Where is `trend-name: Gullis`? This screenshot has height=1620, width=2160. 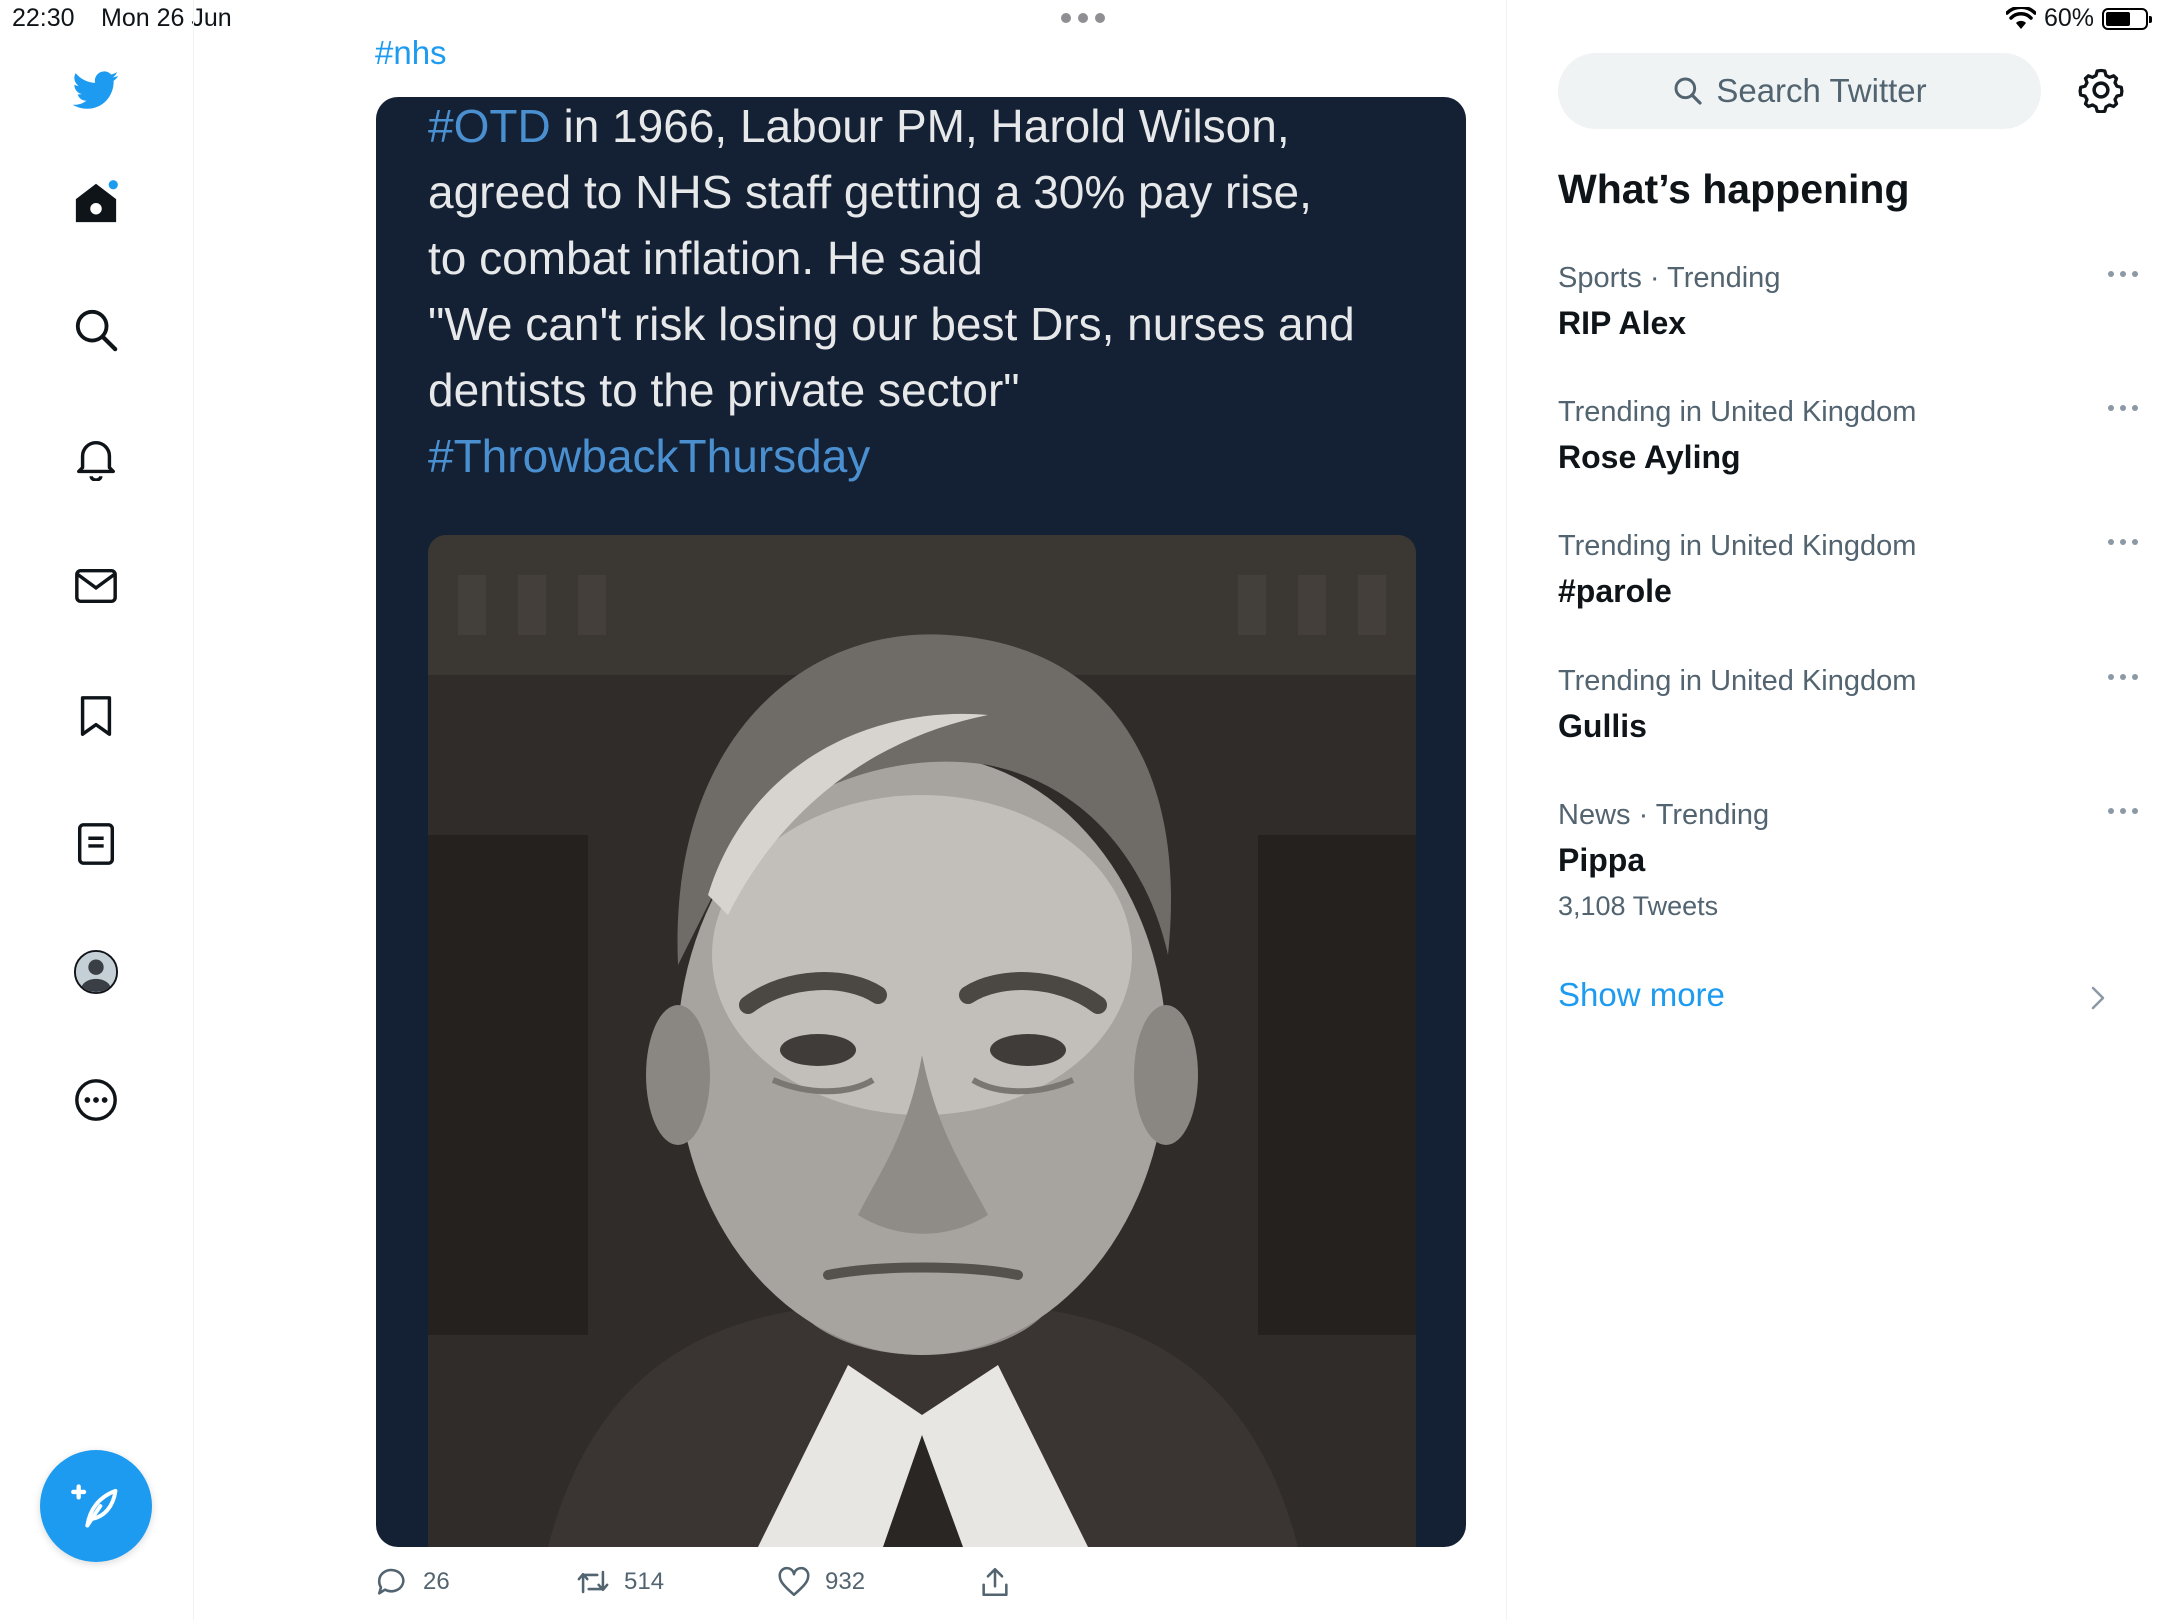 trend-name: Gullis is located at coordinates (1602, 726).